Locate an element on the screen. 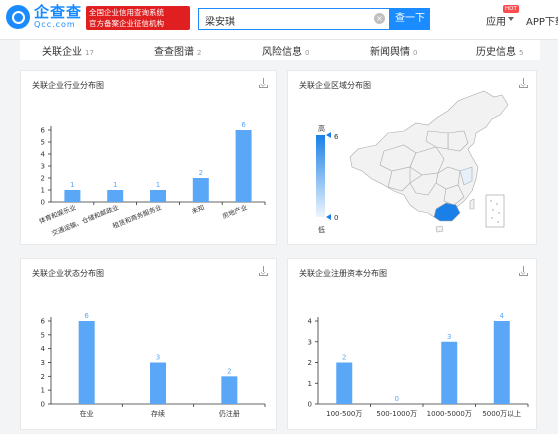  status-bar-chart: 0 1 2 3 4 5 6 6 在业 3 存续 2 仍注册 is located at coordinates (153, 365).